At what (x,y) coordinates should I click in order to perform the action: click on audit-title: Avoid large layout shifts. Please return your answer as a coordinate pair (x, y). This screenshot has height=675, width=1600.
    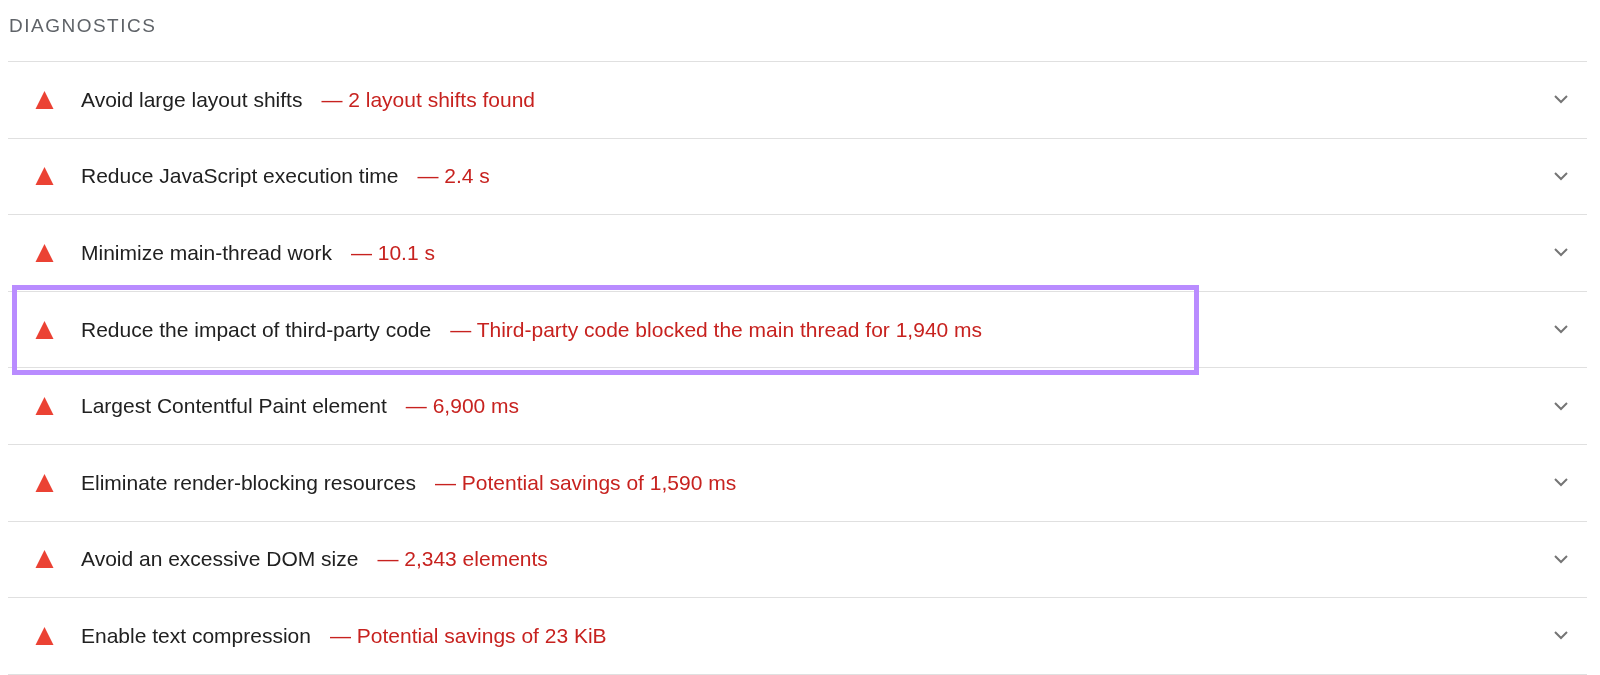
    Looking at the image, I should click on (192, 99).